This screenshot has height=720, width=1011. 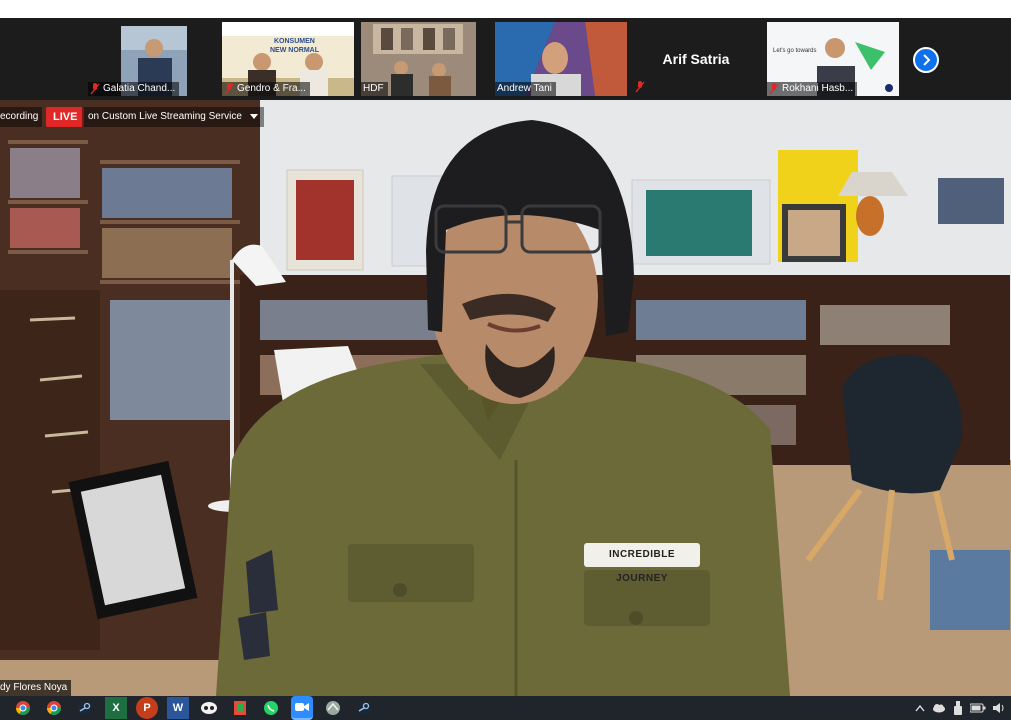 What do you see at coordinates (939, 708) in the screenshot?
I see `cloud-icon` at bounding box center [939, 708].